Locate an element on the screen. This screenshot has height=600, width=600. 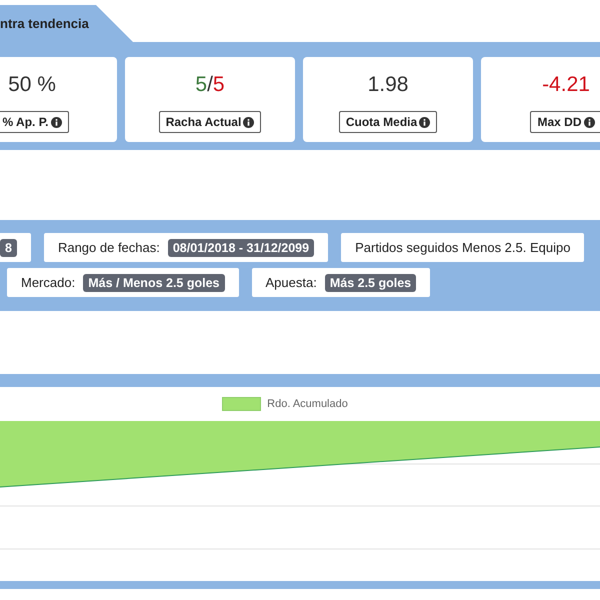
filter-value: 8 is located at coordinates (8, 247).